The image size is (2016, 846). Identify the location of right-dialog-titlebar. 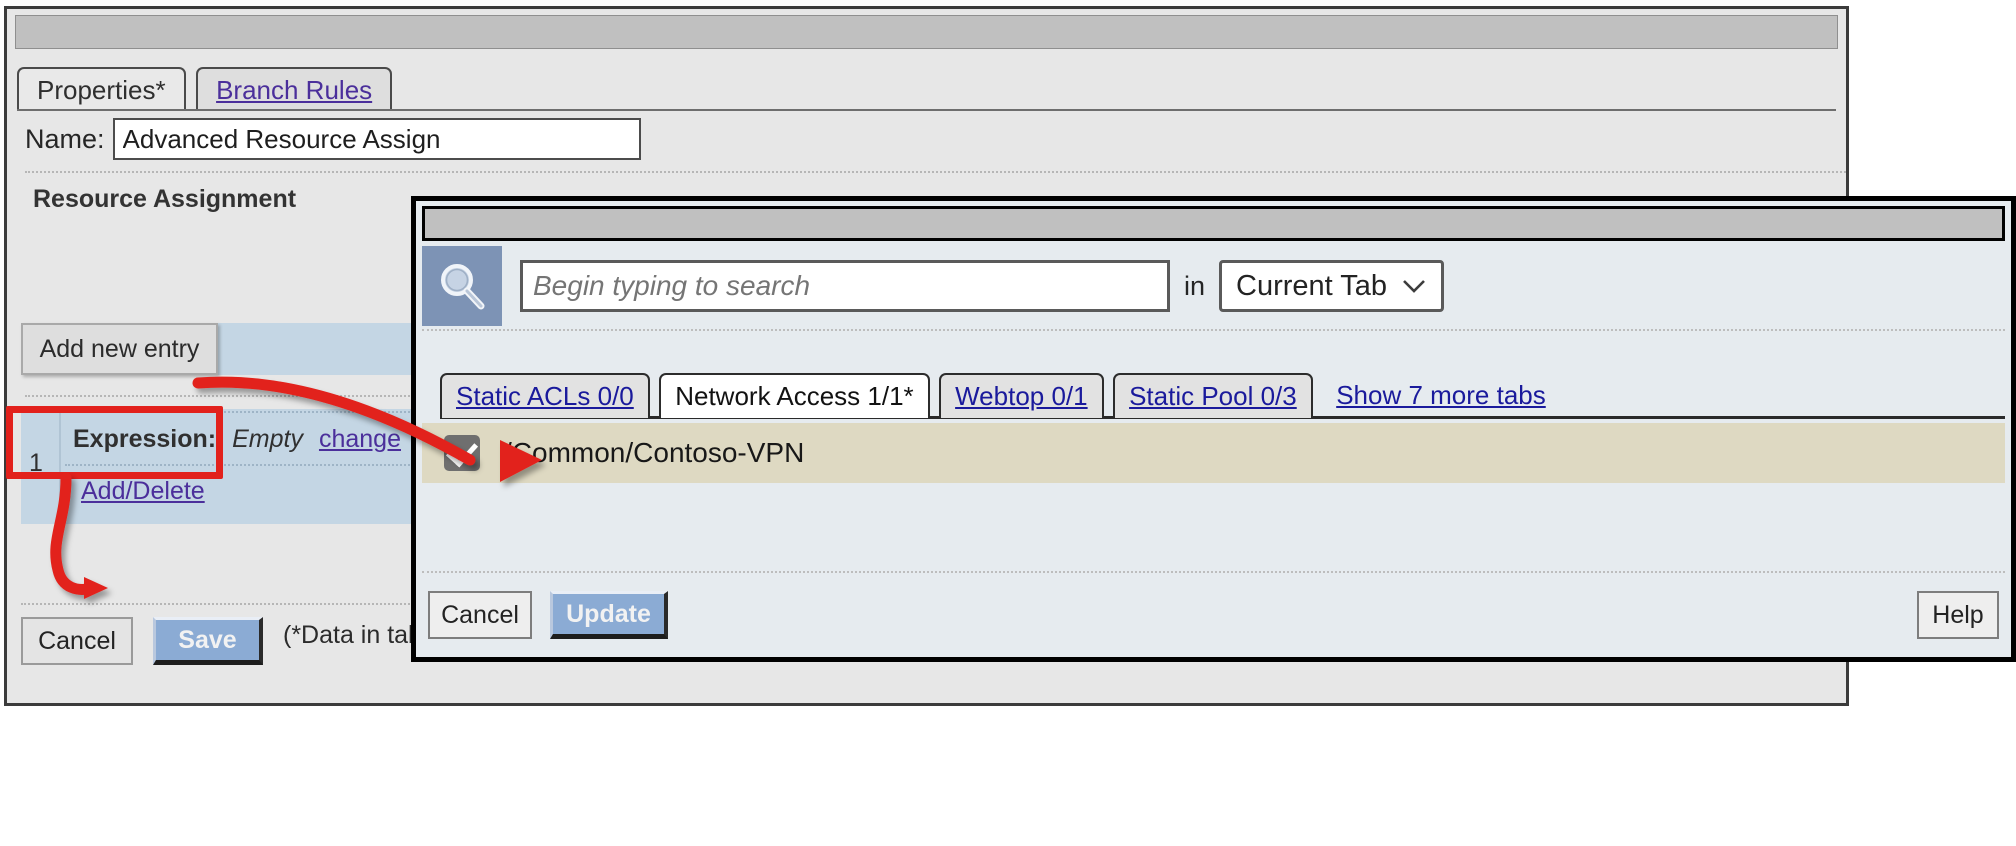
(1213, 223).